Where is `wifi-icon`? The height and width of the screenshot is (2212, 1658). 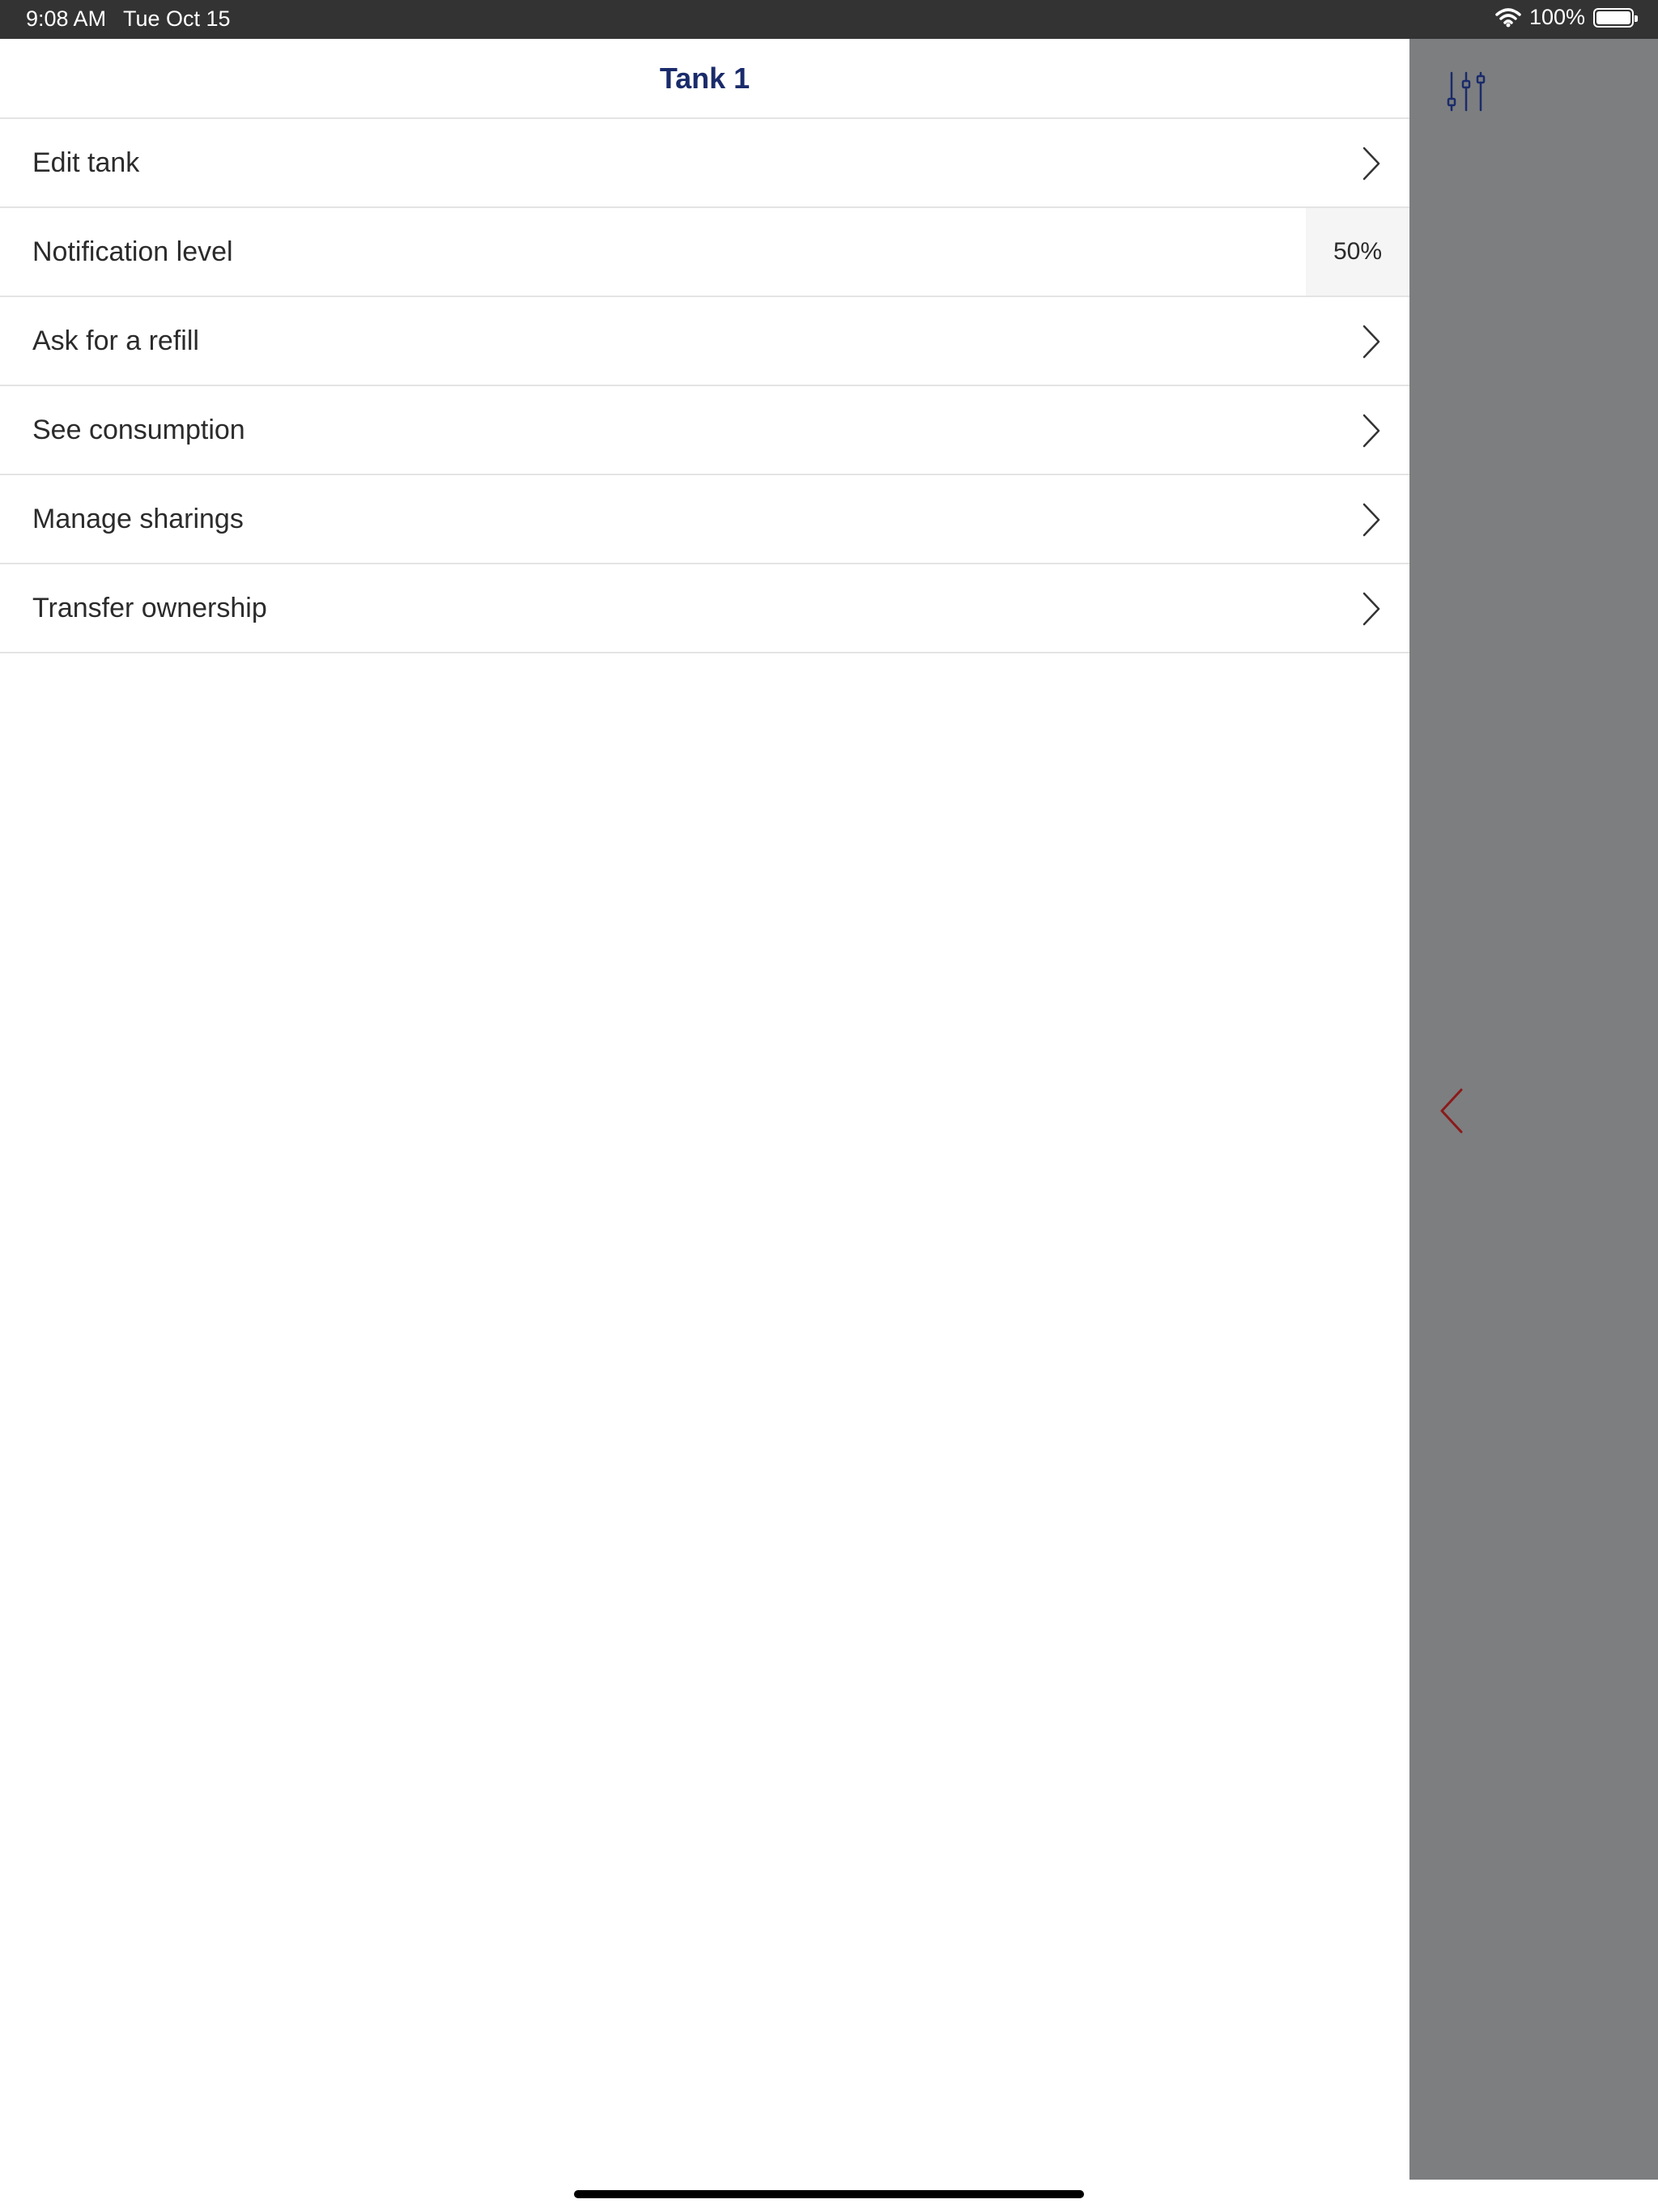 wifi-icon is located at coordinates (1508, 17).